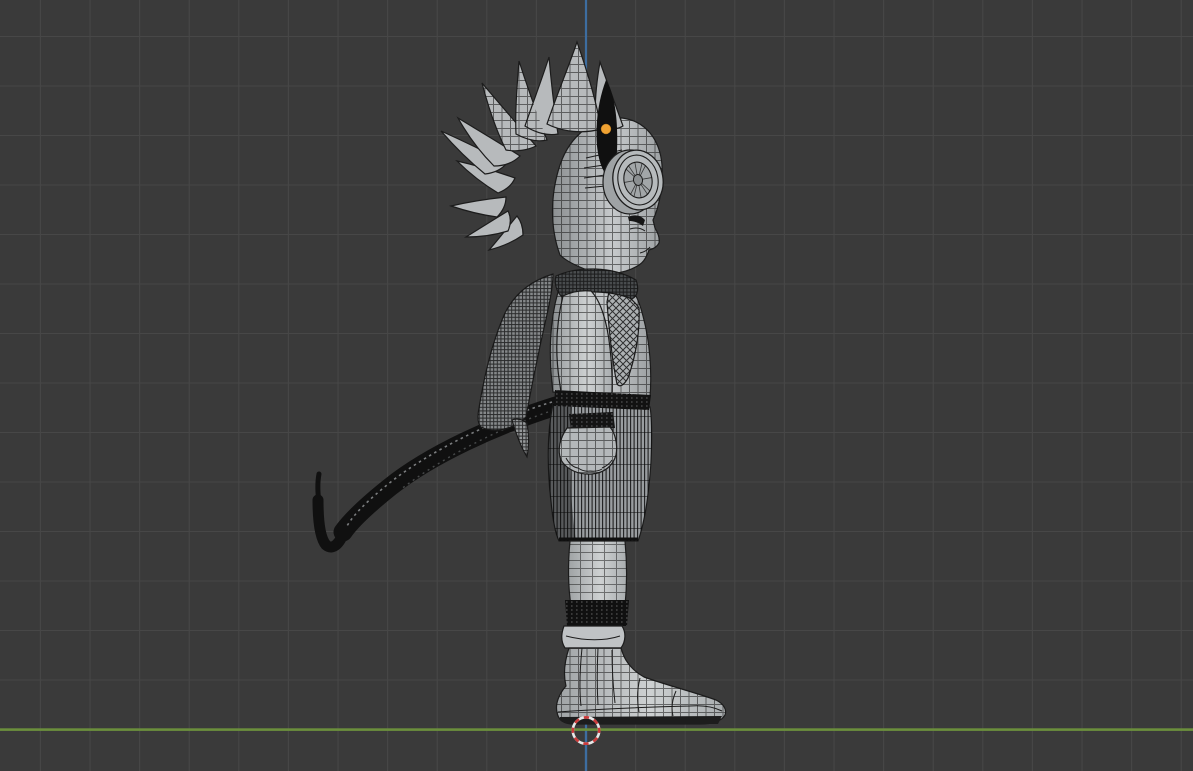 The image size is (1193, 771). I want to click on object-origin-point, so click(606, 129).